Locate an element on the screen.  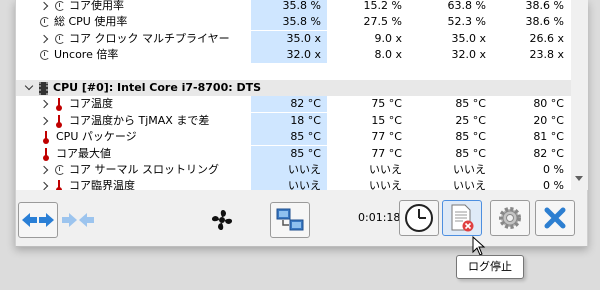
maximum-value: 63.8 % is located at coordinates (466, 6).